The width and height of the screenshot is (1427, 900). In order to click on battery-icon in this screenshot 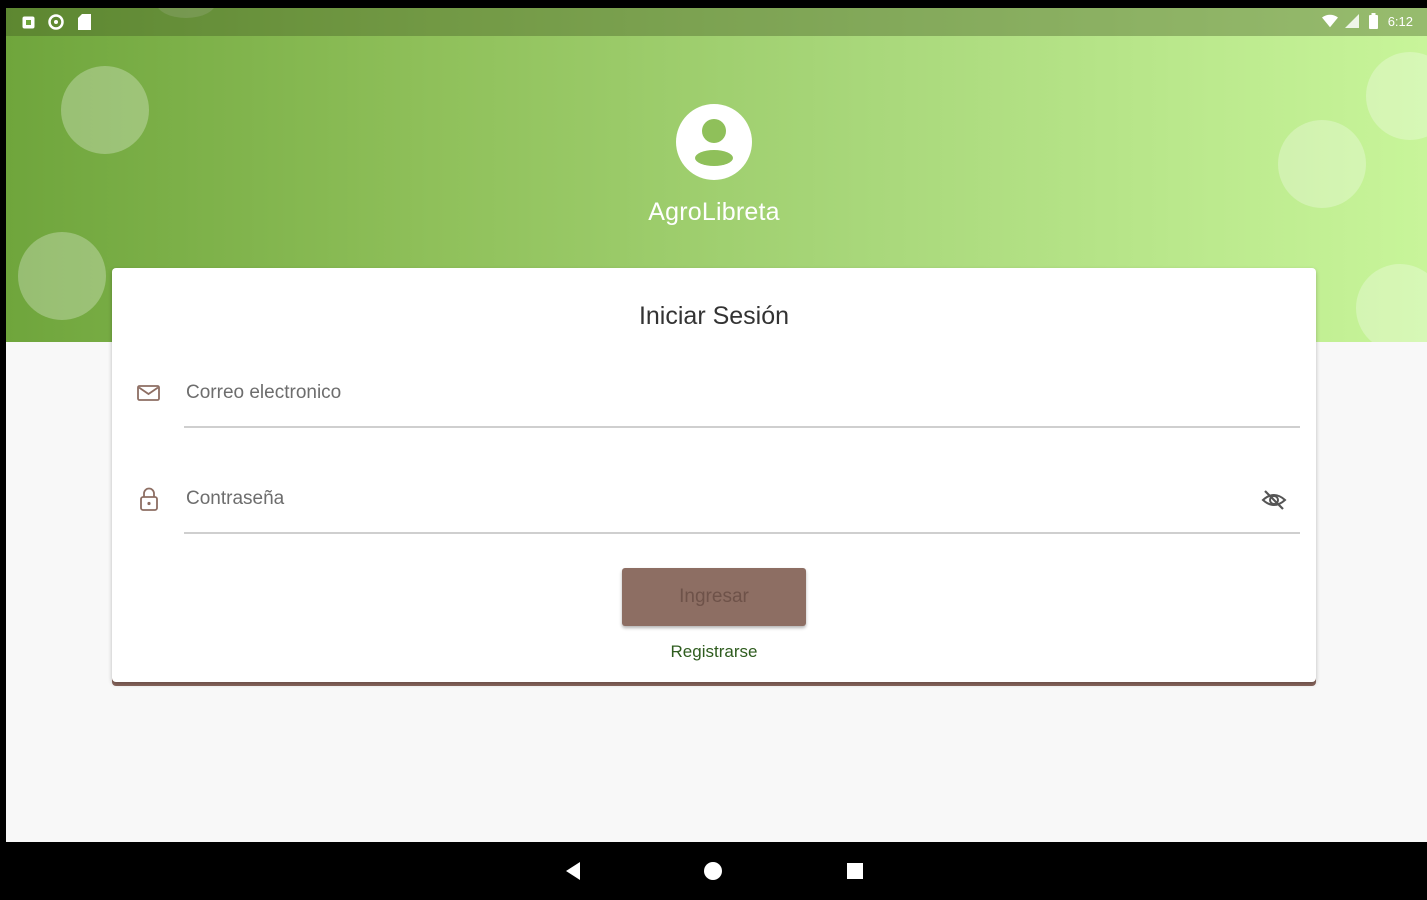, I will do `click(1374, 21)`.